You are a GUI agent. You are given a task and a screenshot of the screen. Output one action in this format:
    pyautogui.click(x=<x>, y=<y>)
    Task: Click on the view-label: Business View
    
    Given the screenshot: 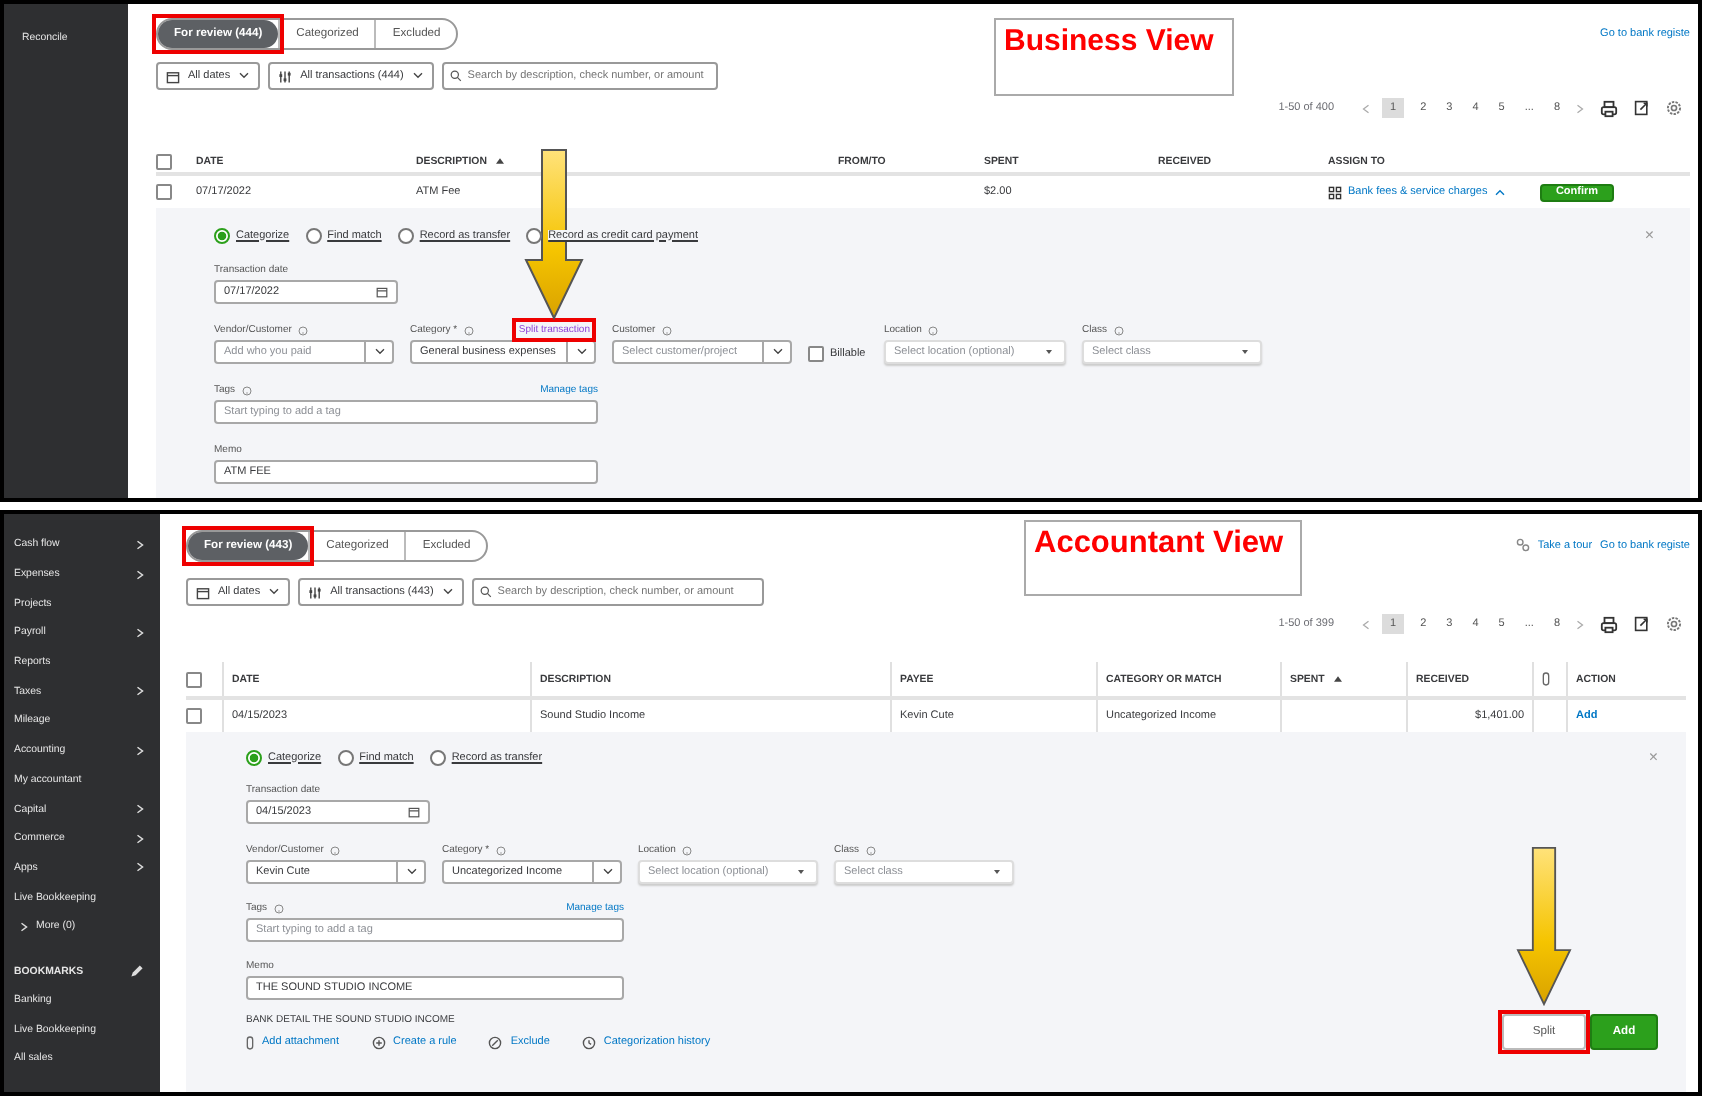 What is the action you would take?
    pyautogui.click(x=1114, y=57)
    